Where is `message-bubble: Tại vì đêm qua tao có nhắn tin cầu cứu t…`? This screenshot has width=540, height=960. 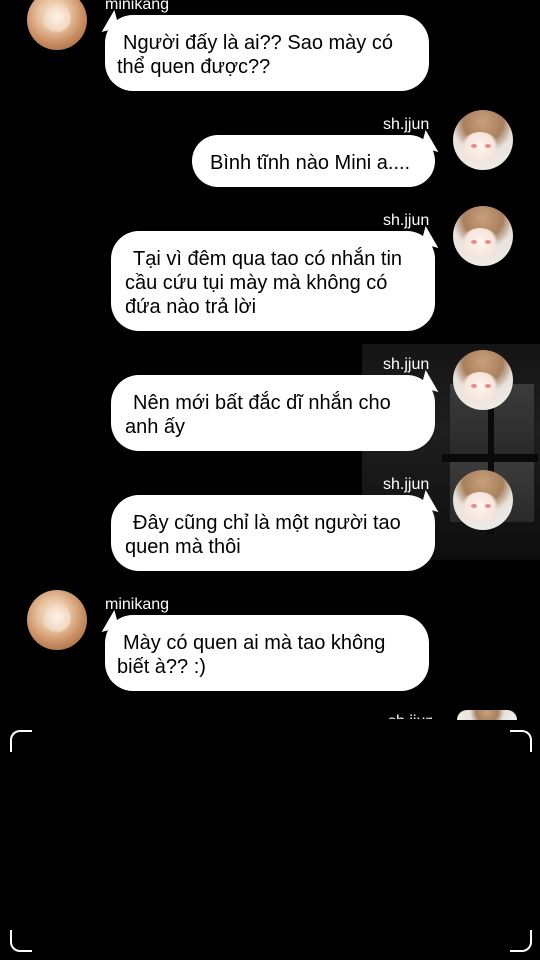
message-bubble: Tại vì đêm qua tao có nhắn tin cầu cứu t… is located at coordinates (277, 278).